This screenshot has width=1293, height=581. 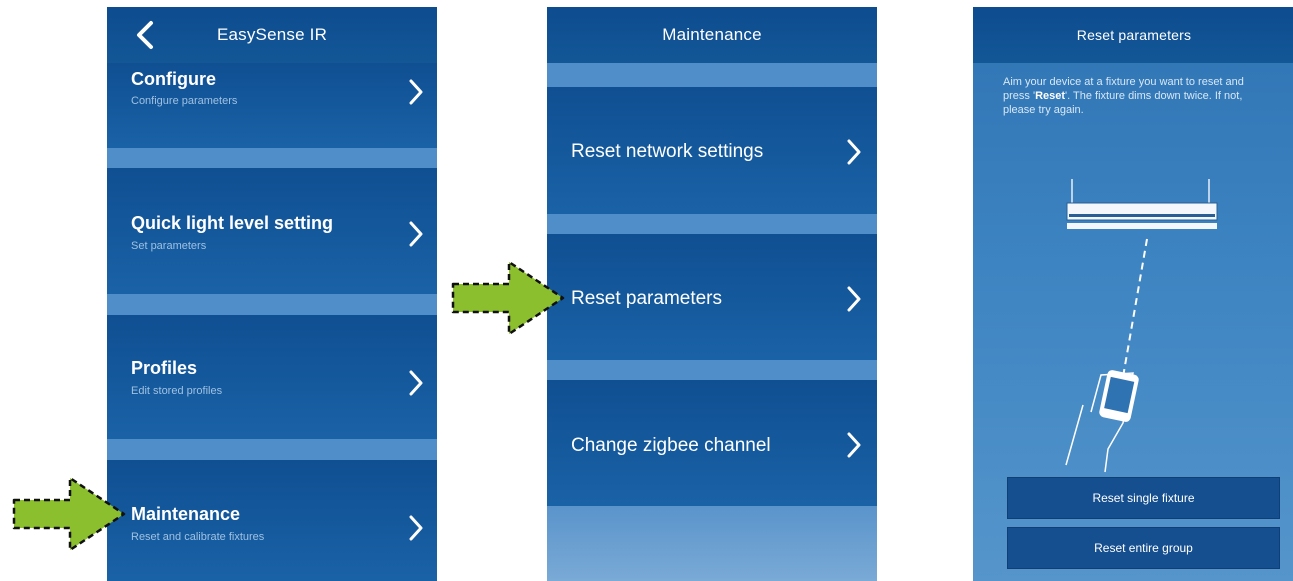 What do you see at coordinates (232, 223) in the screenshot?
I see `menu-item-title: Quick light level setting` at bounding box center [232, 223].